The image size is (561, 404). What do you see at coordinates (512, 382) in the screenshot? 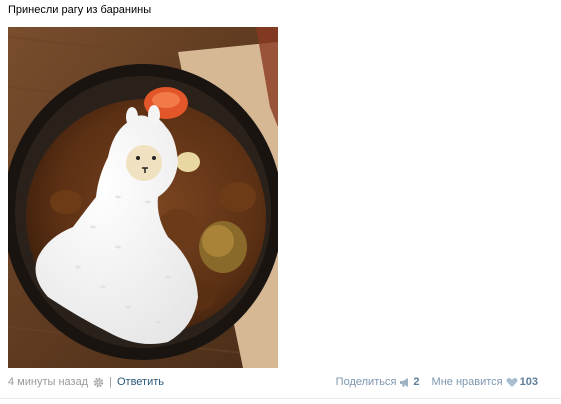
I see `heart-icon` at bounding box center [512, 382].